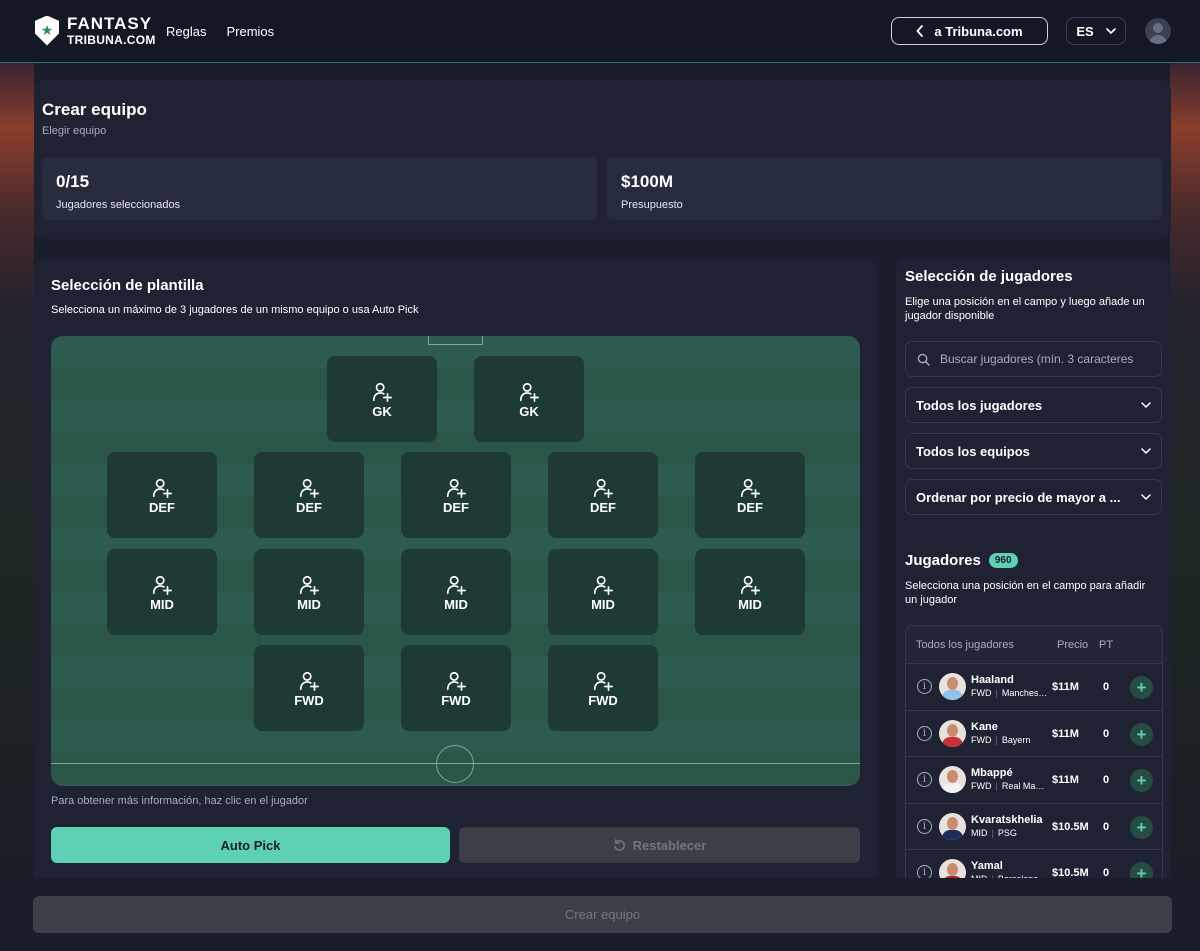  I want to click on reset-button: Restablecer, so click(659, 845).